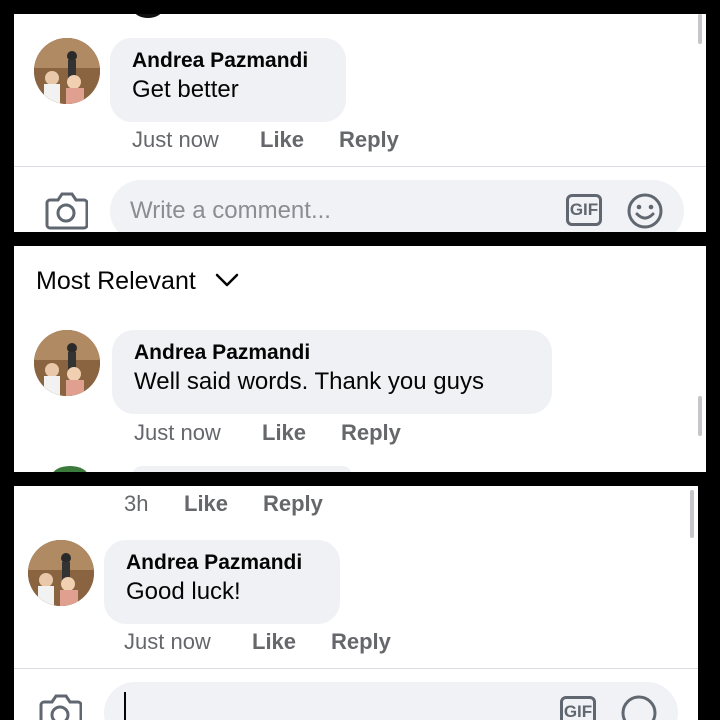 The width and height of the screenshot is (720, 720). What do you see at coordinates (183, 591) in the screenshot?
I see `comment-text: Good luck!` at bounding box center [183, 591].